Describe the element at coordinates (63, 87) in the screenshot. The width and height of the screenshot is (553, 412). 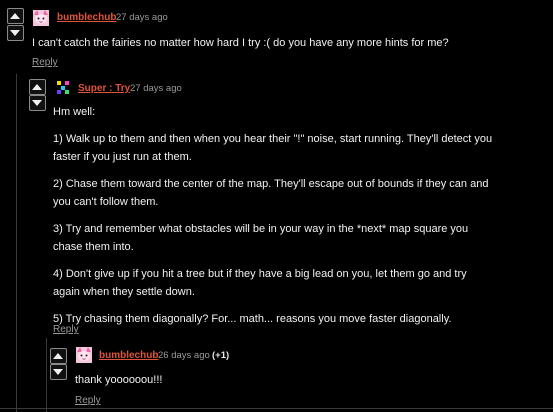
I see `pixel-blocks-avatar-icon` at that location.